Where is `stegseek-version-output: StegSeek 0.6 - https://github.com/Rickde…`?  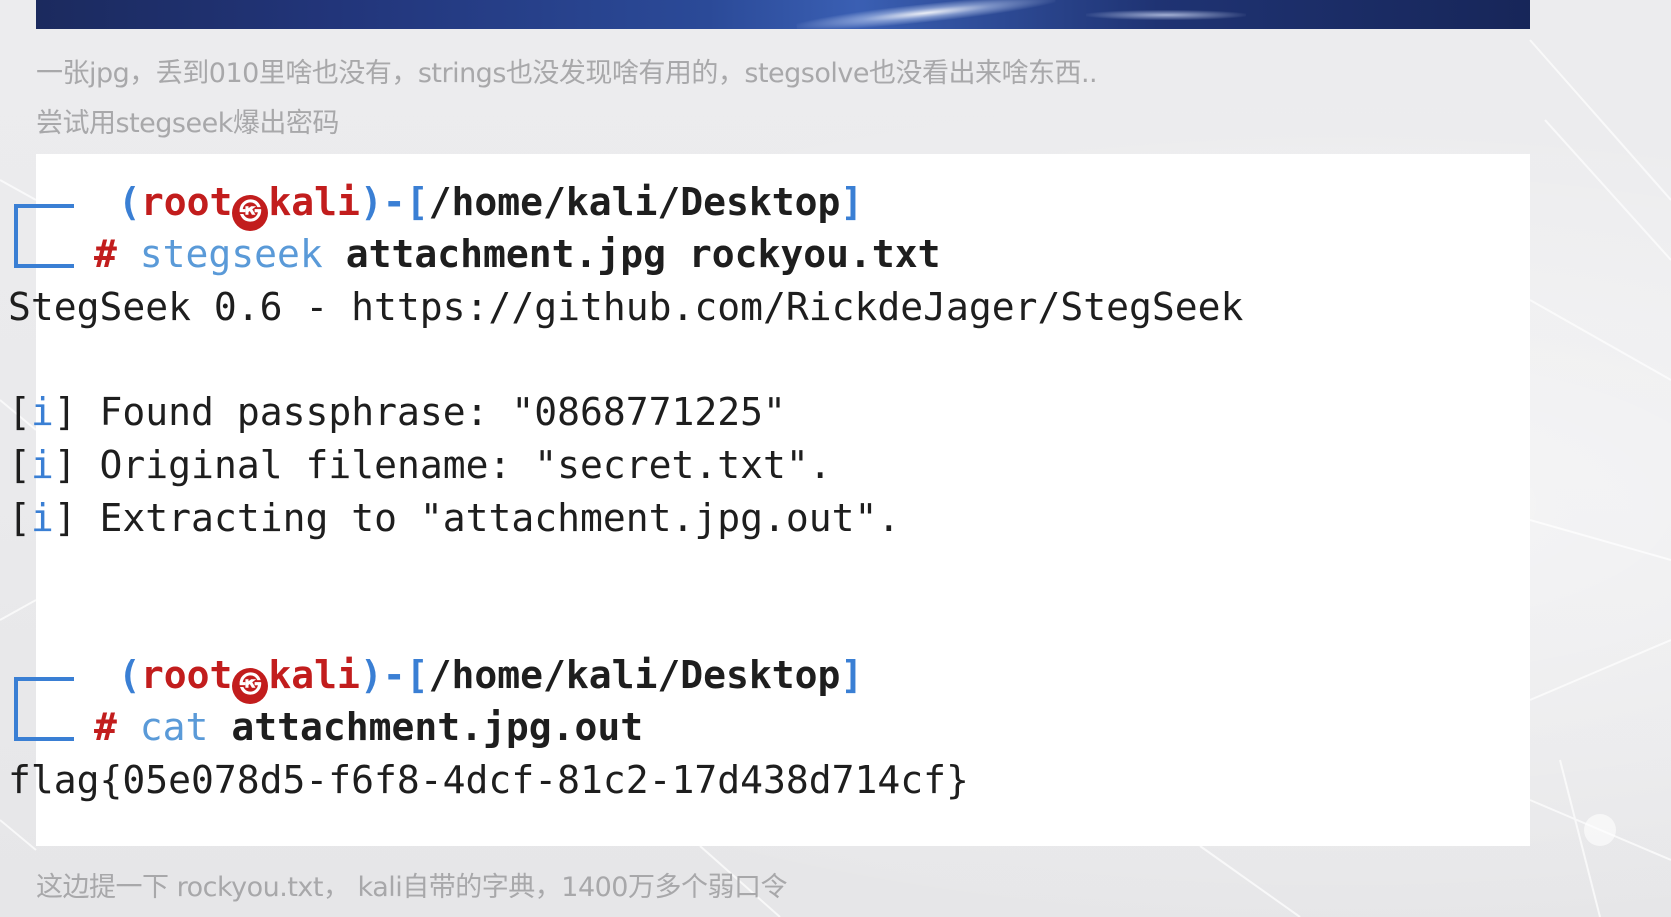 stegseek-version-output: StegSeek 0.6 - https://github.com/Rickde… is located at coordinates (626, 307).